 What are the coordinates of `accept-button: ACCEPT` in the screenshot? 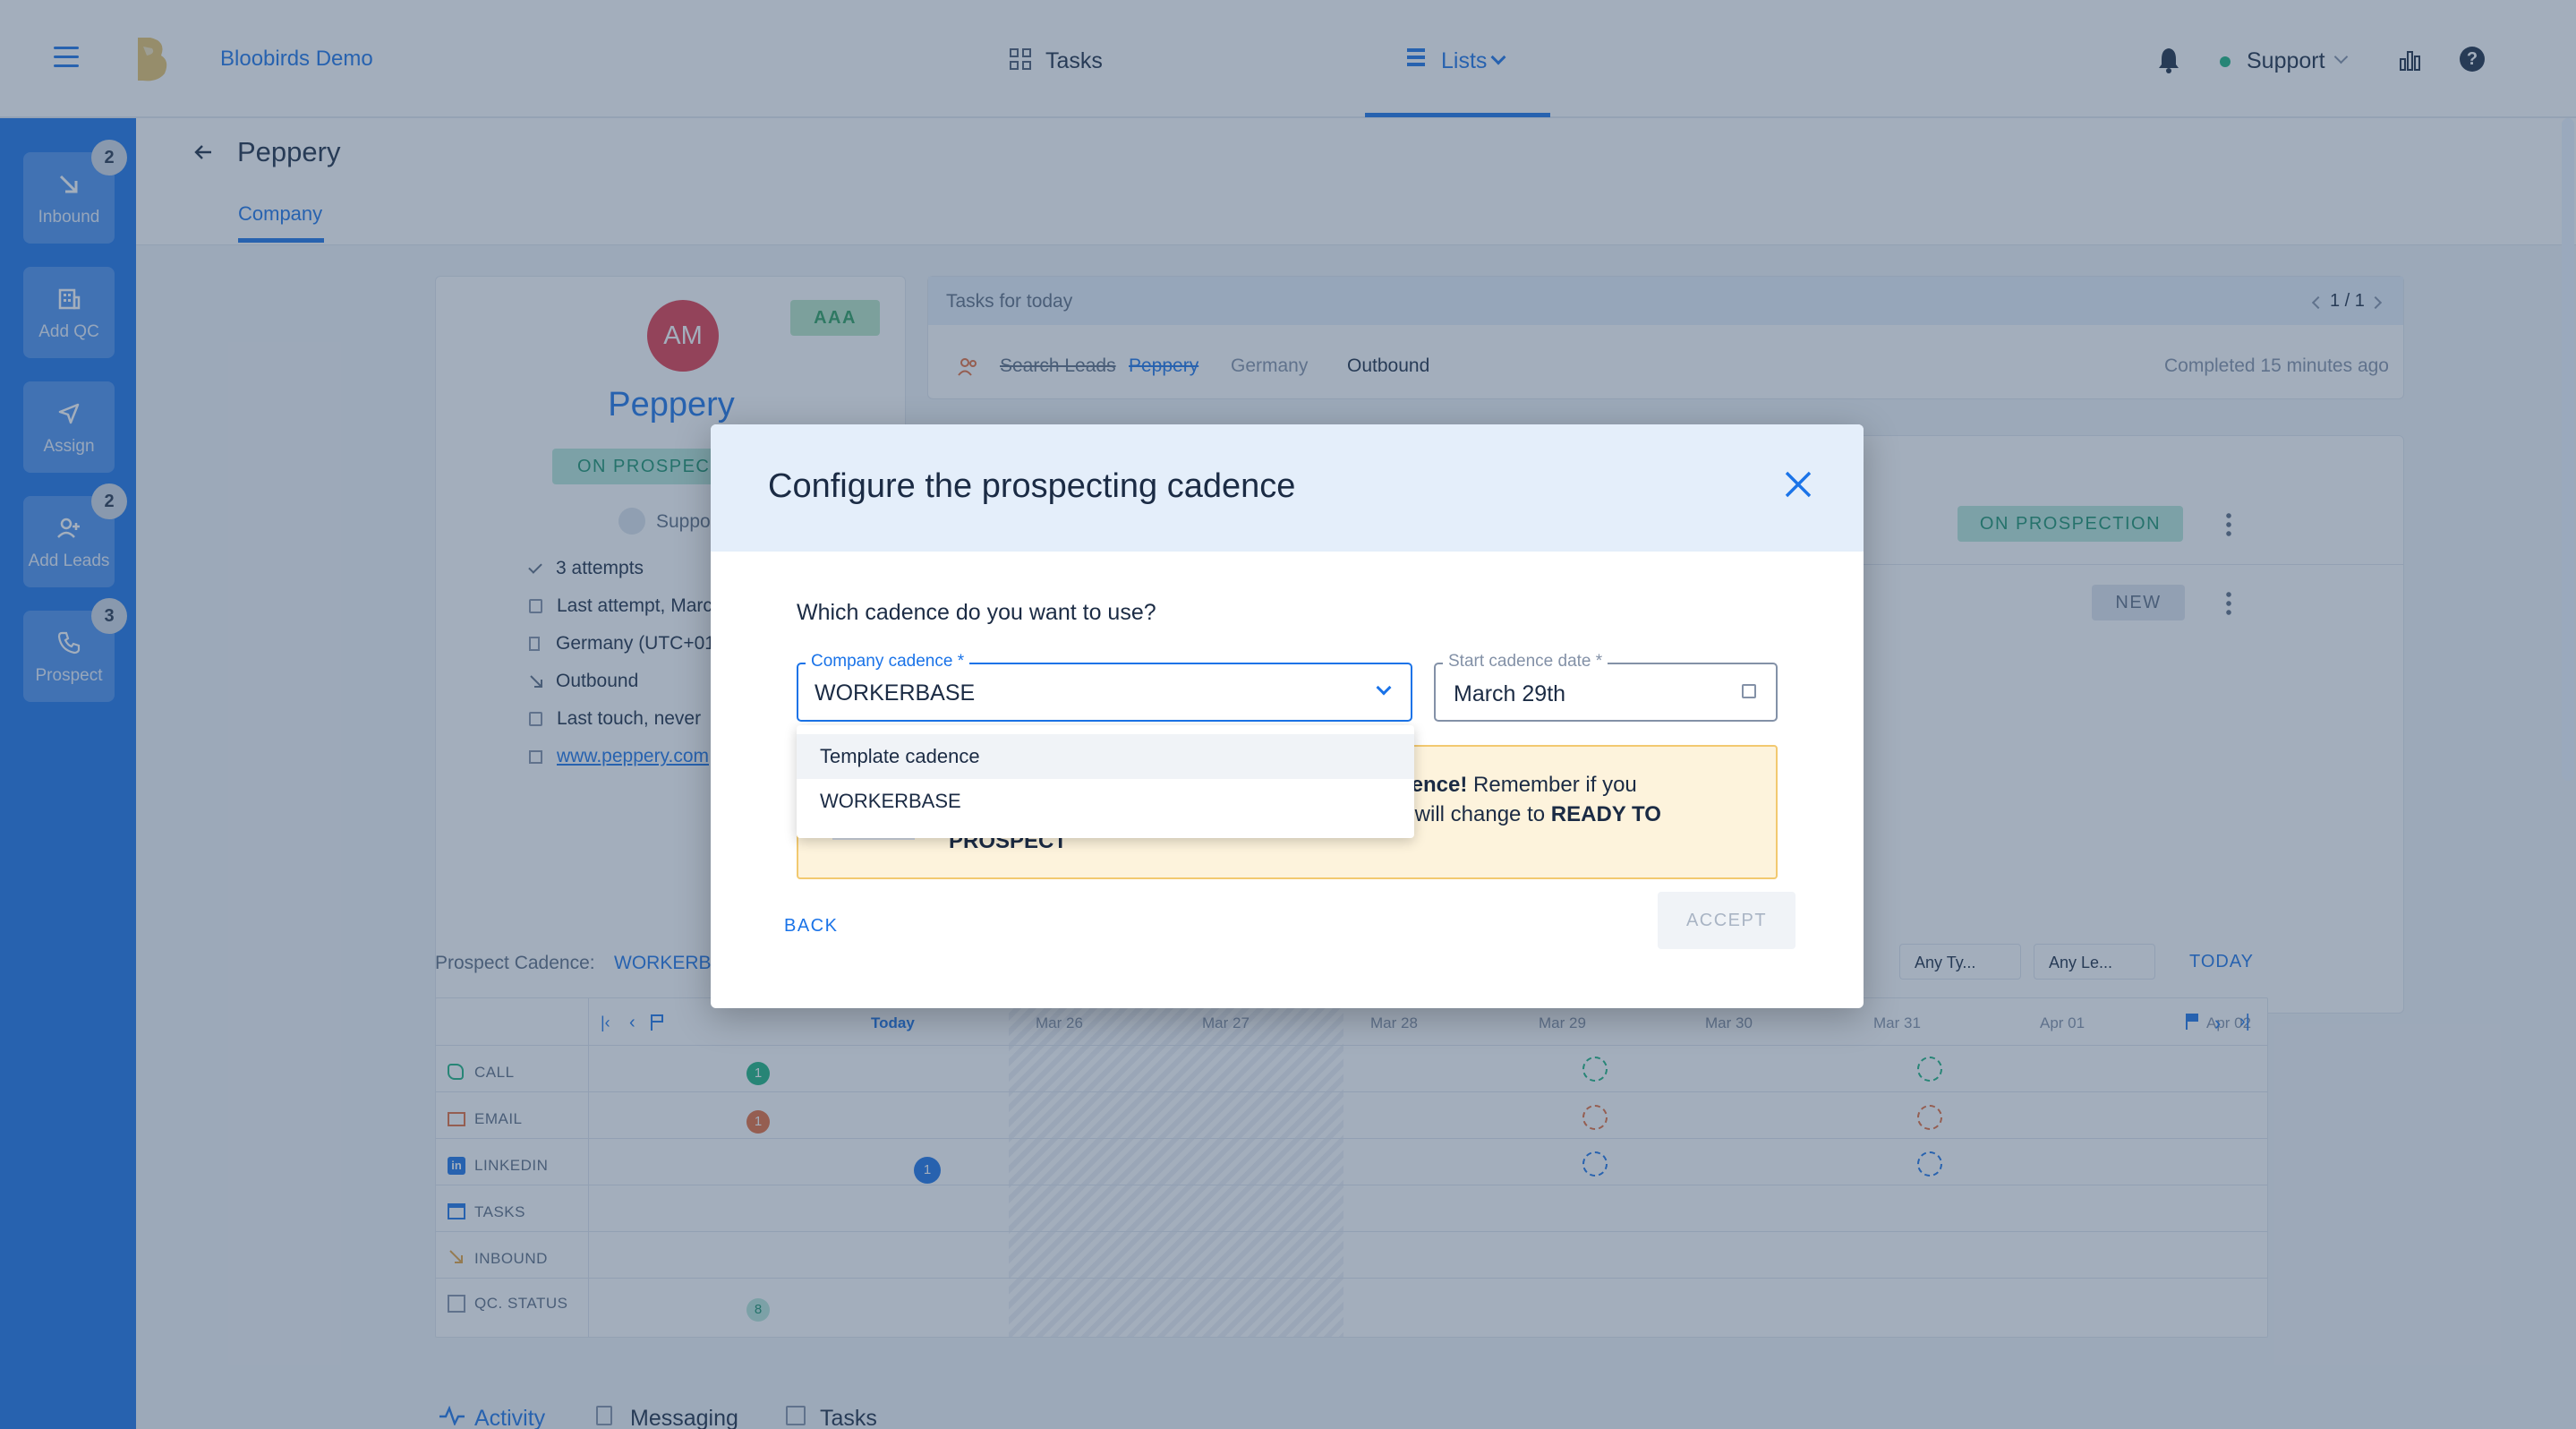 It's located at (1727, 920).